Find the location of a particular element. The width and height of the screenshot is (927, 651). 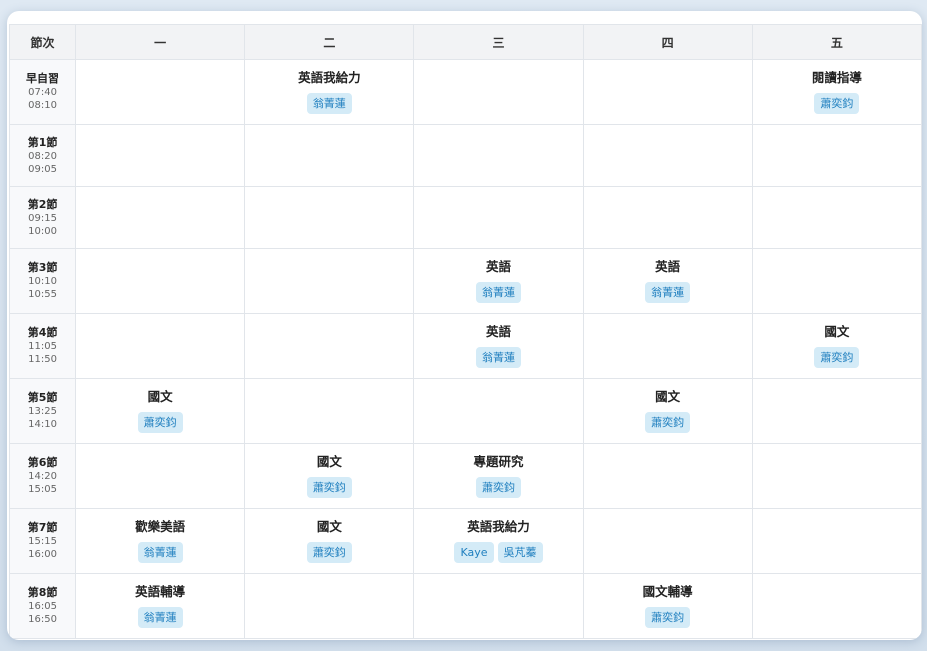

period-name: 第2節 is located at coordinates (42, 204).